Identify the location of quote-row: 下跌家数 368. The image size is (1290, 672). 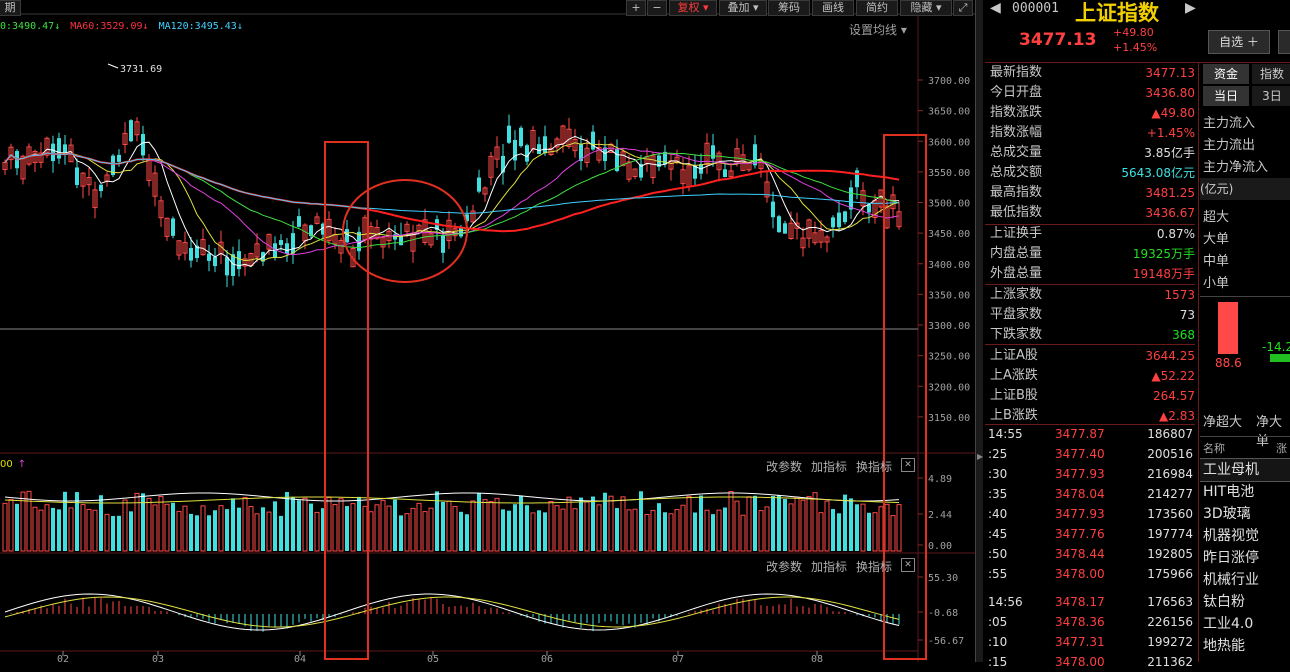
(1092, 335).